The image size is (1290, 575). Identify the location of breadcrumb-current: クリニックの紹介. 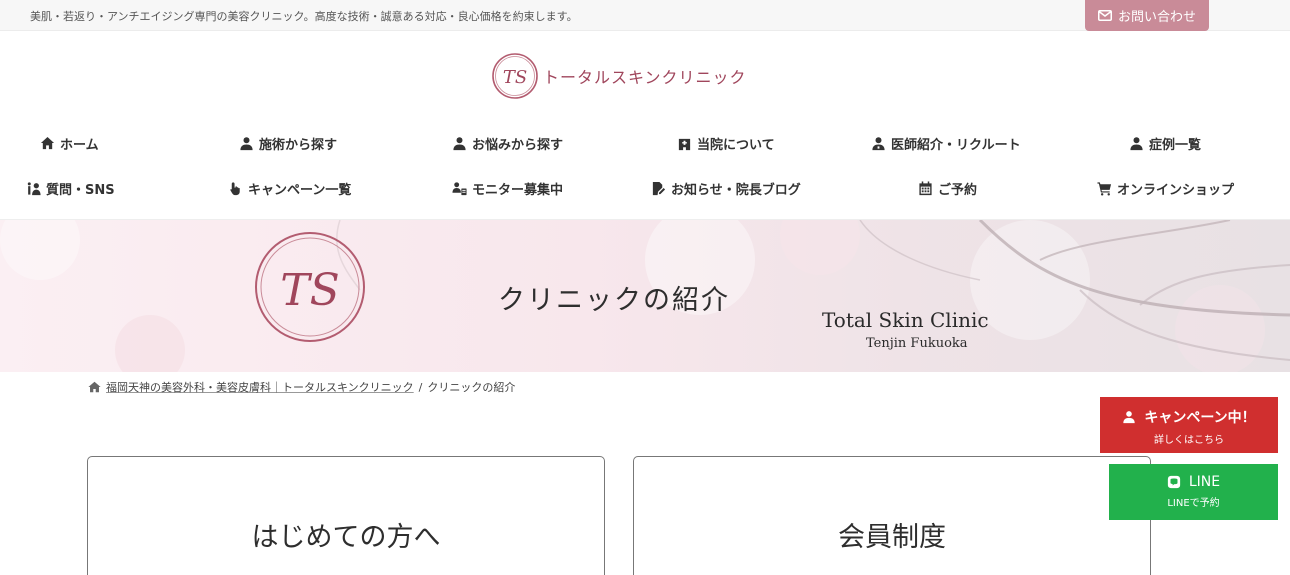
(471, 387).